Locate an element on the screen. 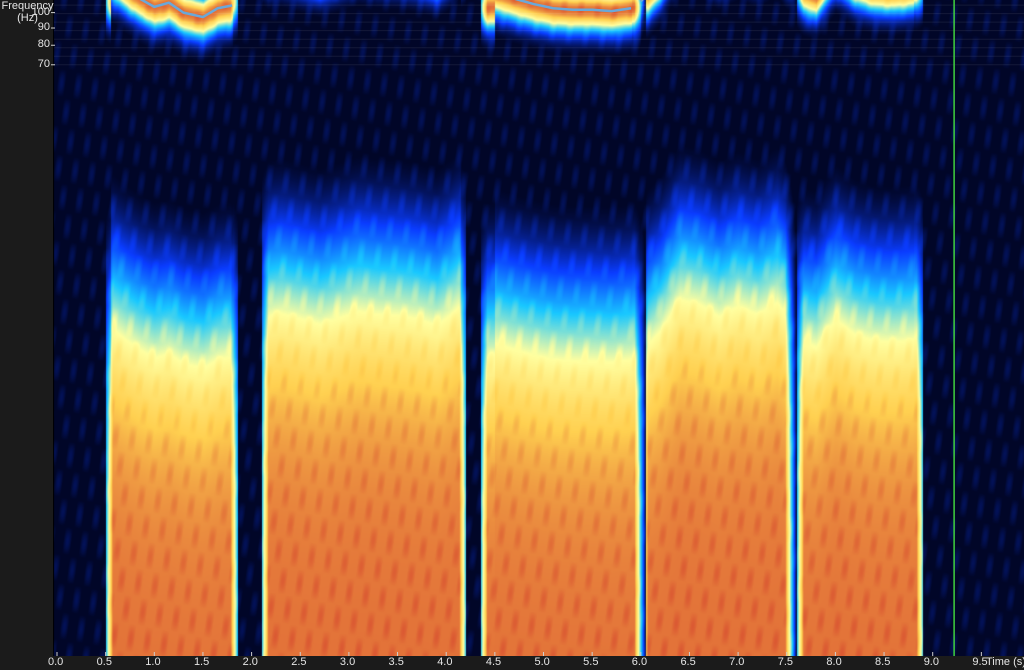  grid-lines is located at coordinates (539, 35).